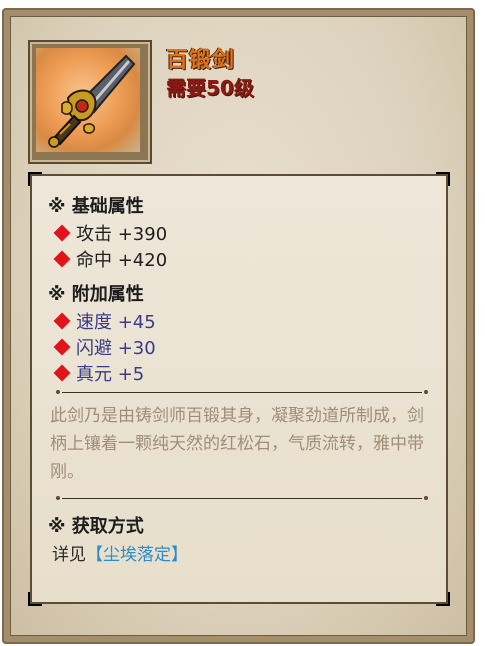  I want to click on level-requirement: 需要50级, so click(210, 88).